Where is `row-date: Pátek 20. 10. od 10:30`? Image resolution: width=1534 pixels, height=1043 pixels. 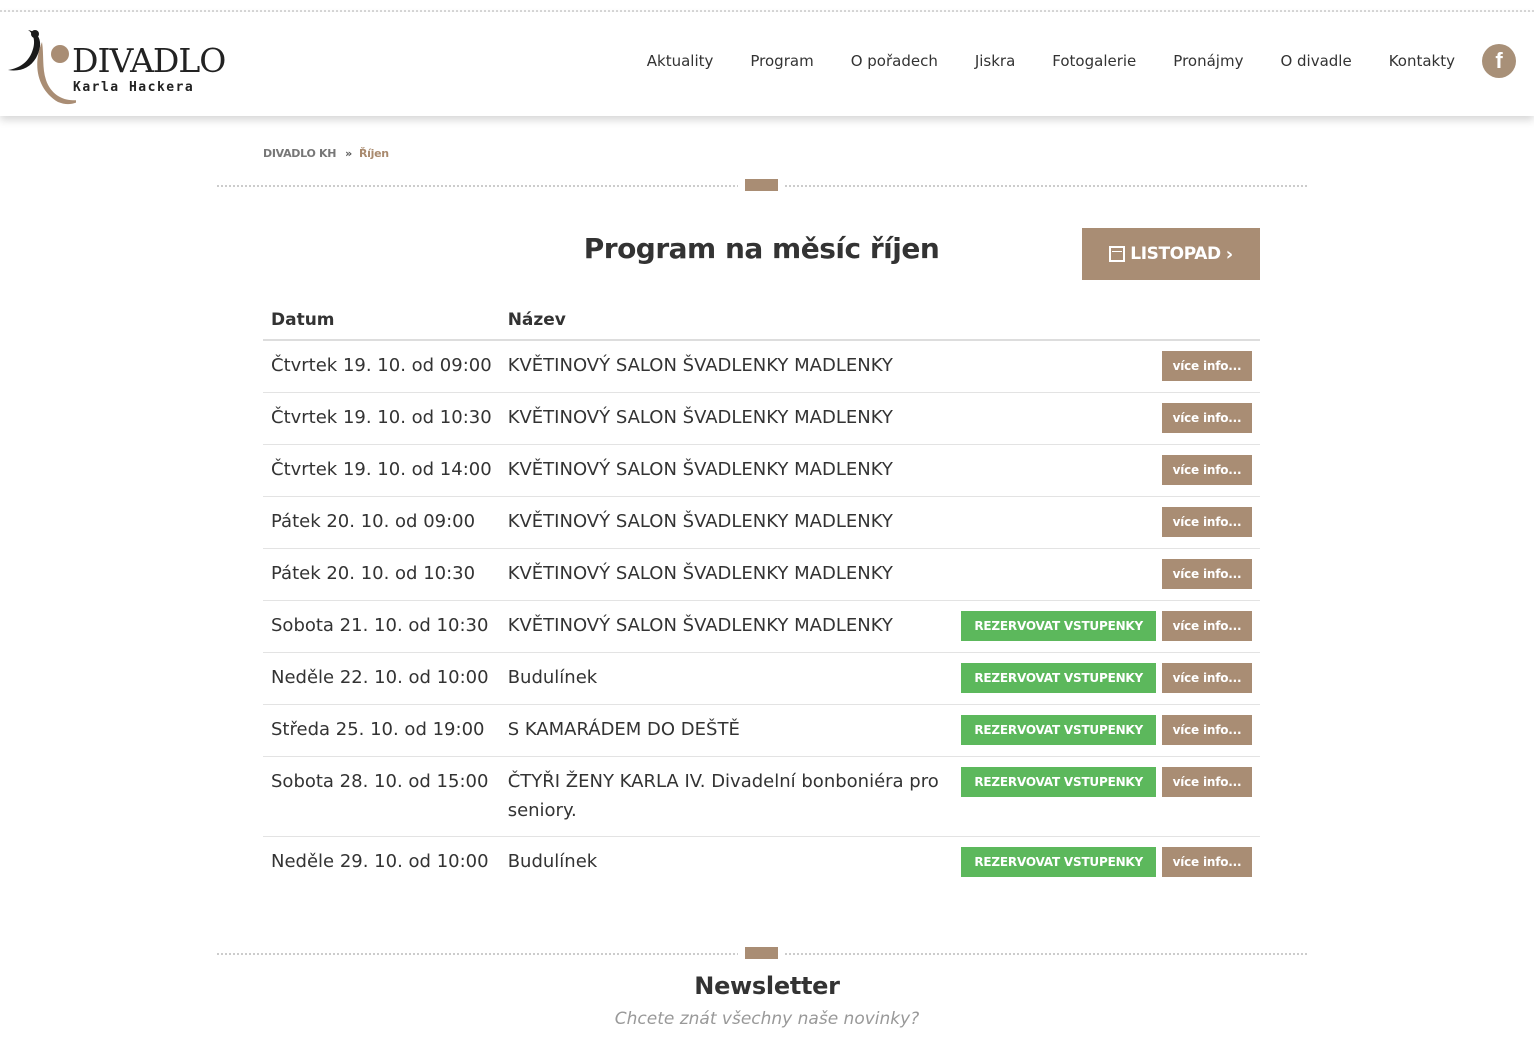 row-date: Pátek 20. 10. od 10:30 is located at coordinates (381, 574).